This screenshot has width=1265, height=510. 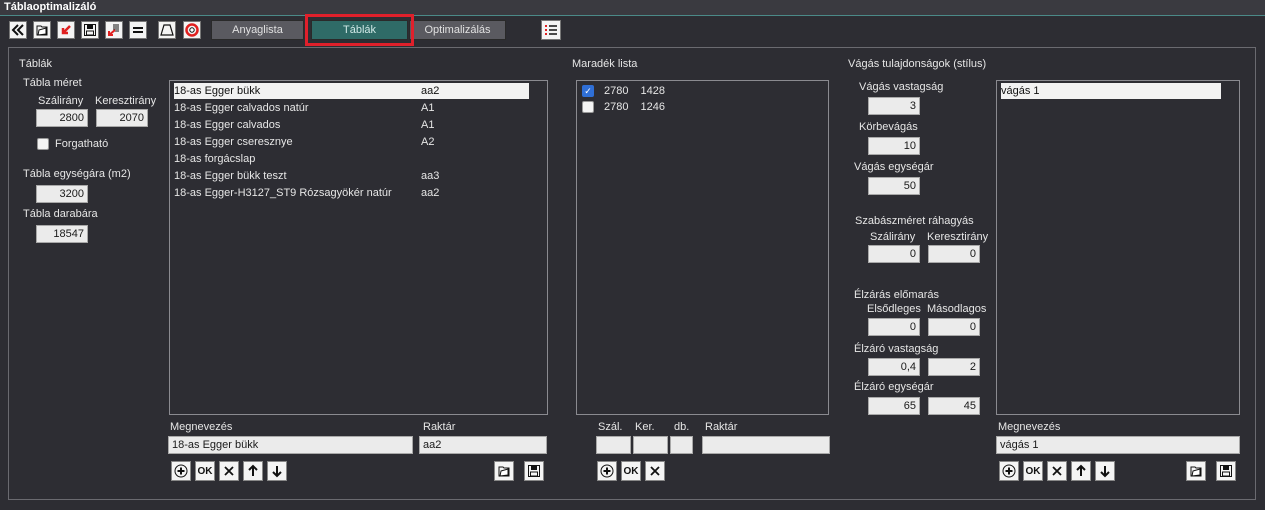 What do you see at coordinates (66, 30) in the screenshot?
I see `import-icon` at bounding box center [66, 30].